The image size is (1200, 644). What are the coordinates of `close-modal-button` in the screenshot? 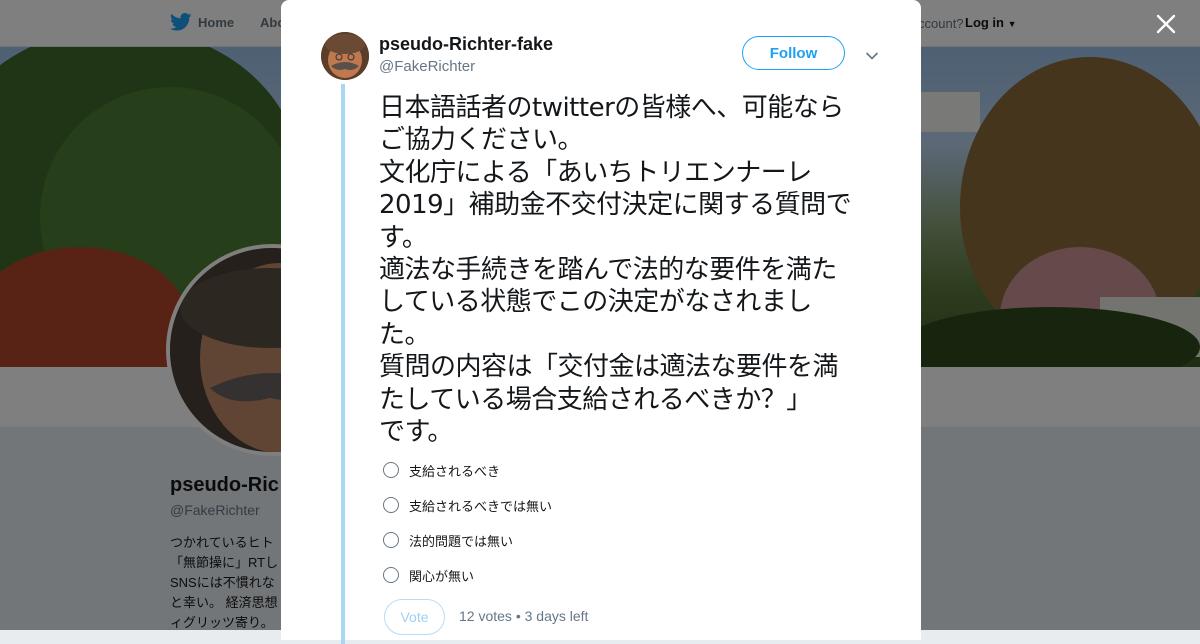 It's located at (1166, 24).